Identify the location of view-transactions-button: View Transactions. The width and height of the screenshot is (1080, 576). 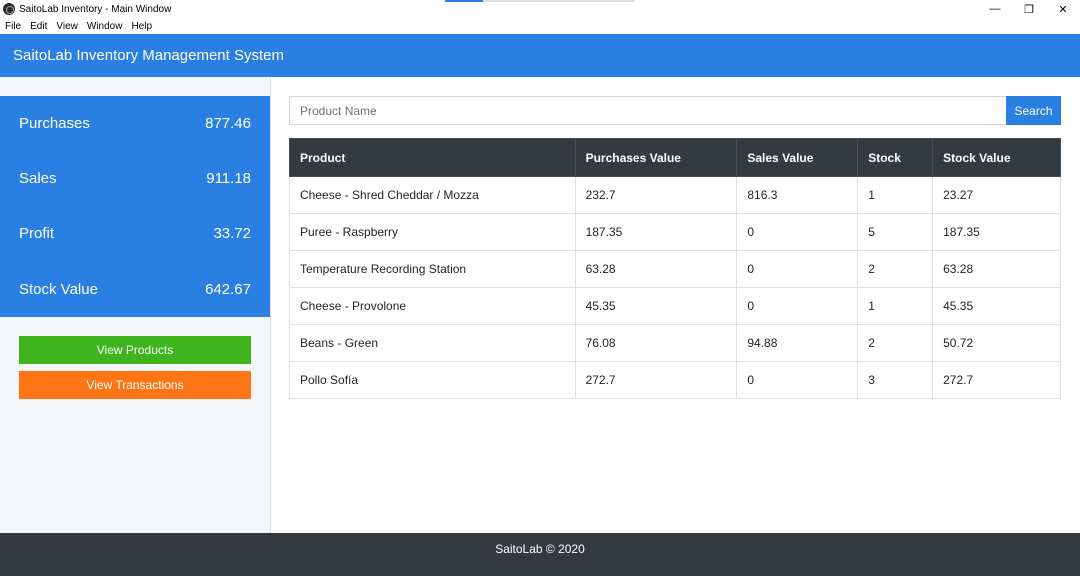
(135, 385).